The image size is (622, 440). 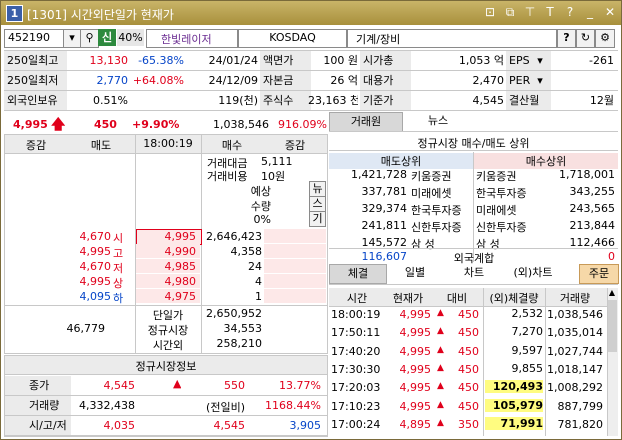 I want to click on stock-code-input: 452190, so click(x=34, y=38).